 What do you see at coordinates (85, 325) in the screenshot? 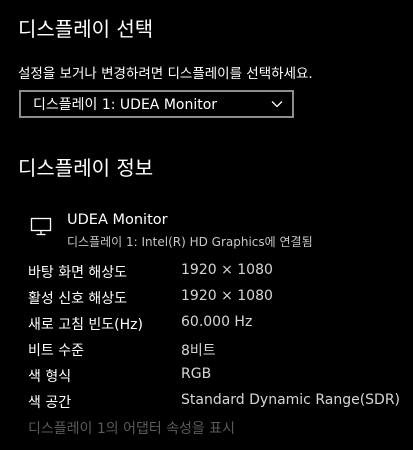
I see `refresh-rate-label: 새로 고침 빈도(Hz)` at bounding box center [85, 325].